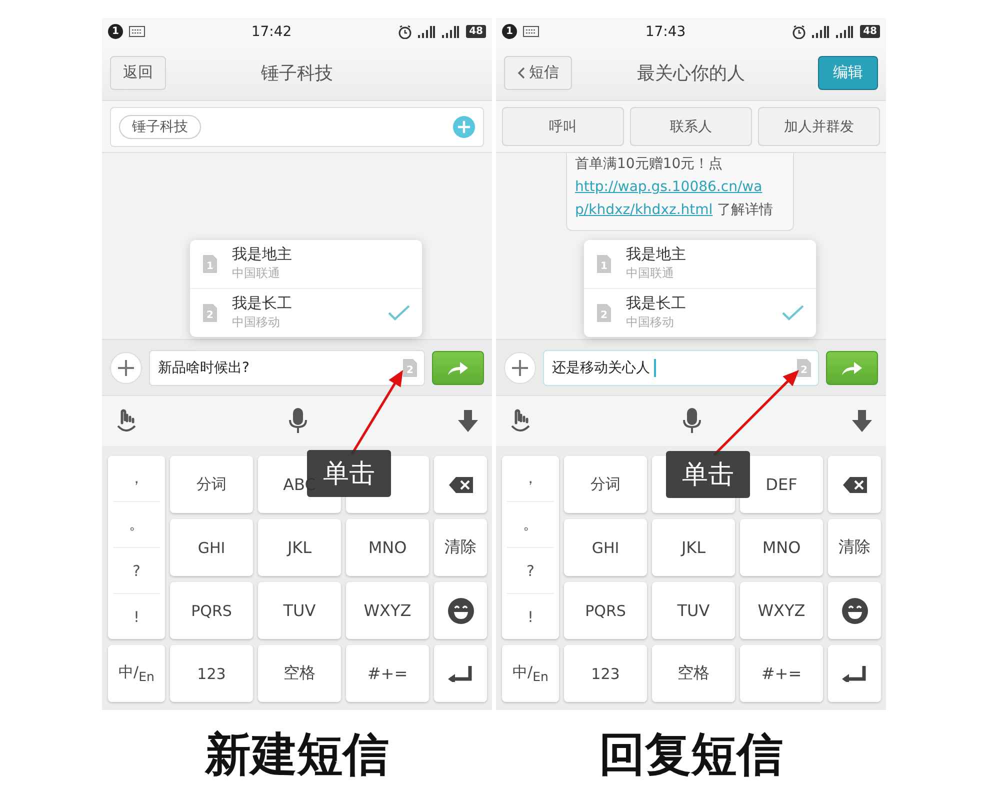 Image resolution: width=1000 pixels, height=800 pixels. What do you see at coordinates (297, 754) in the screenshot?
I see `caption: 新建短信` at bounding box center [297, 754].